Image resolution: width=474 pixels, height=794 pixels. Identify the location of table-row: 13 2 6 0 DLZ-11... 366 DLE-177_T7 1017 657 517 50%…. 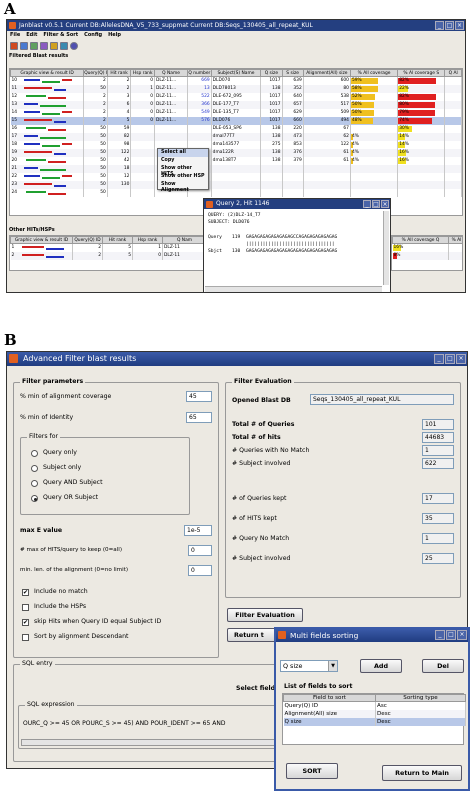
(236, 104).